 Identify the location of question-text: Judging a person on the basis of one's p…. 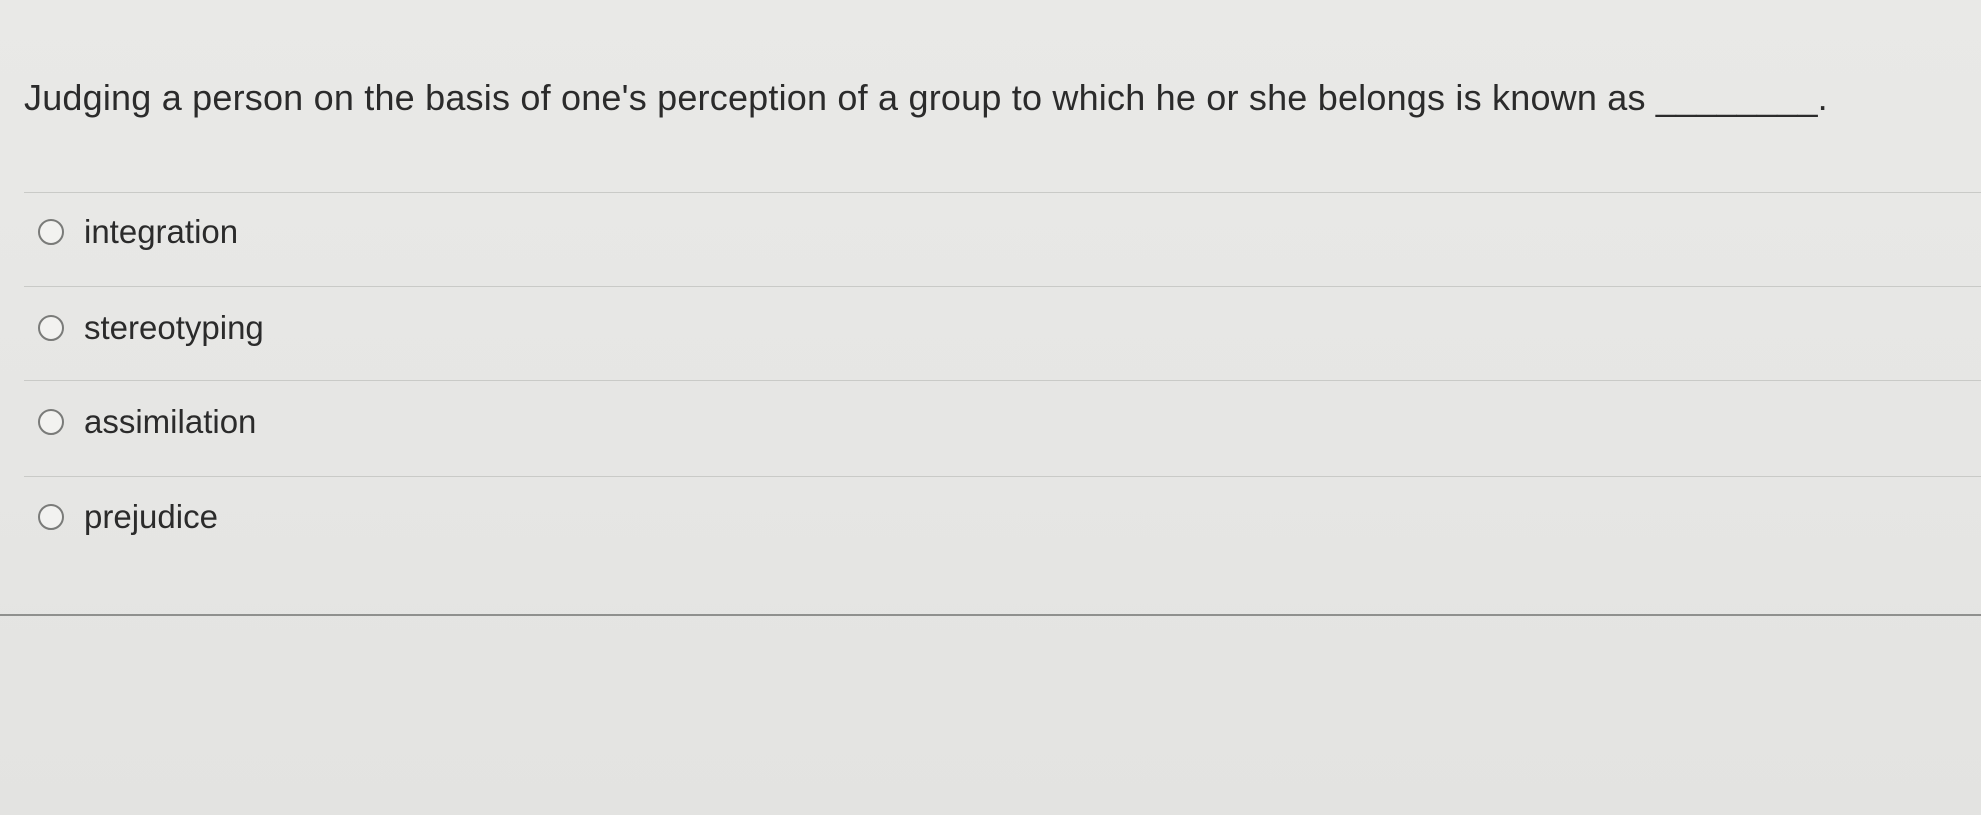
(926, 97).